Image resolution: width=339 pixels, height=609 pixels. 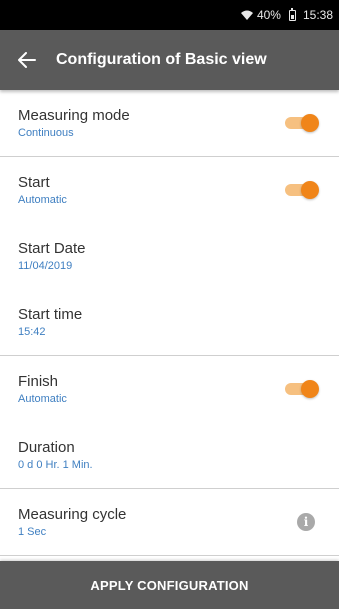 I want to click on setting-start-time: Start time 15:42, so click(x=169, y=322).